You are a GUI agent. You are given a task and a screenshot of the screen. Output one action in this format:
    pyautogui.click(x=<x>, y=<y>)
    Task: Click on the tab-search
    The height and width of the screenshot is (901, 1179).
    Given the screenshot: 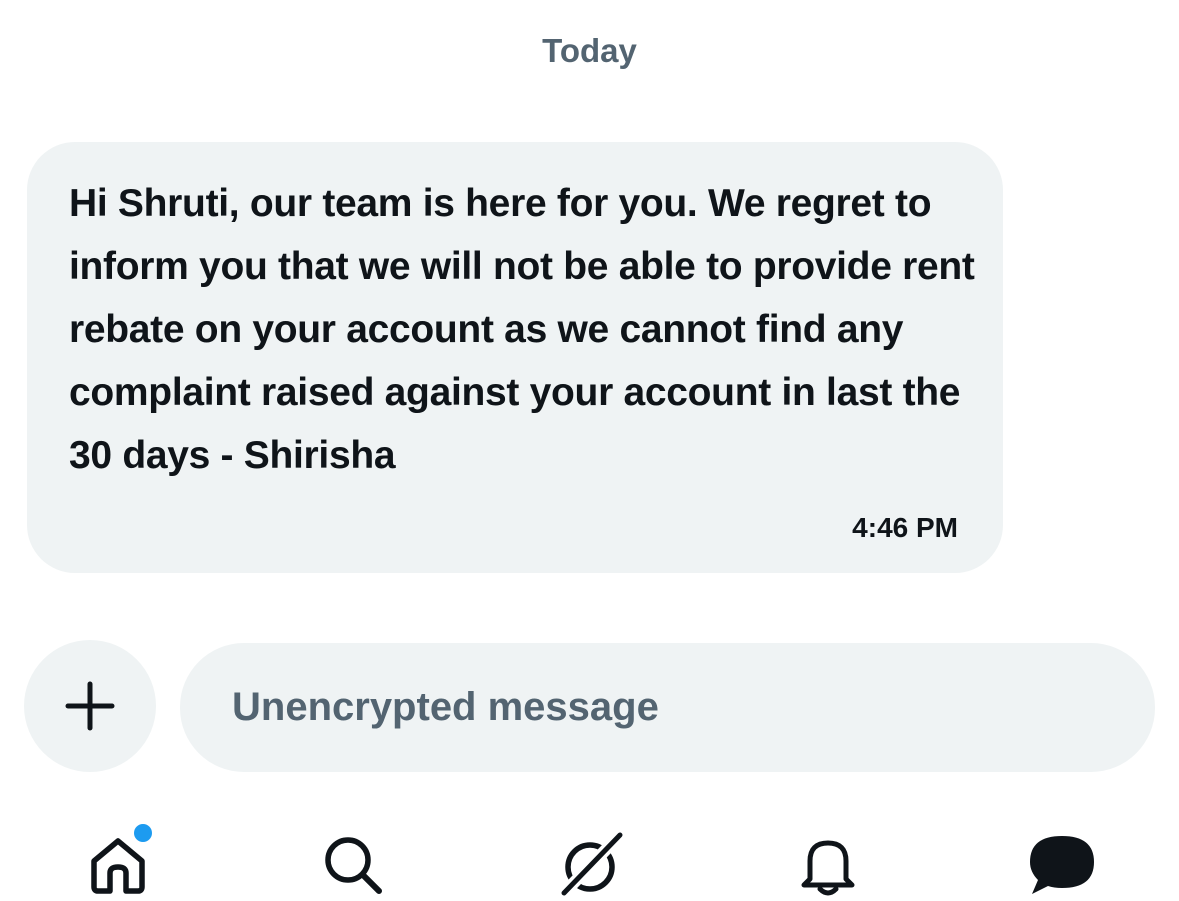 What is the action you would take?
    pyautogui.click(x=353, y=865)
    